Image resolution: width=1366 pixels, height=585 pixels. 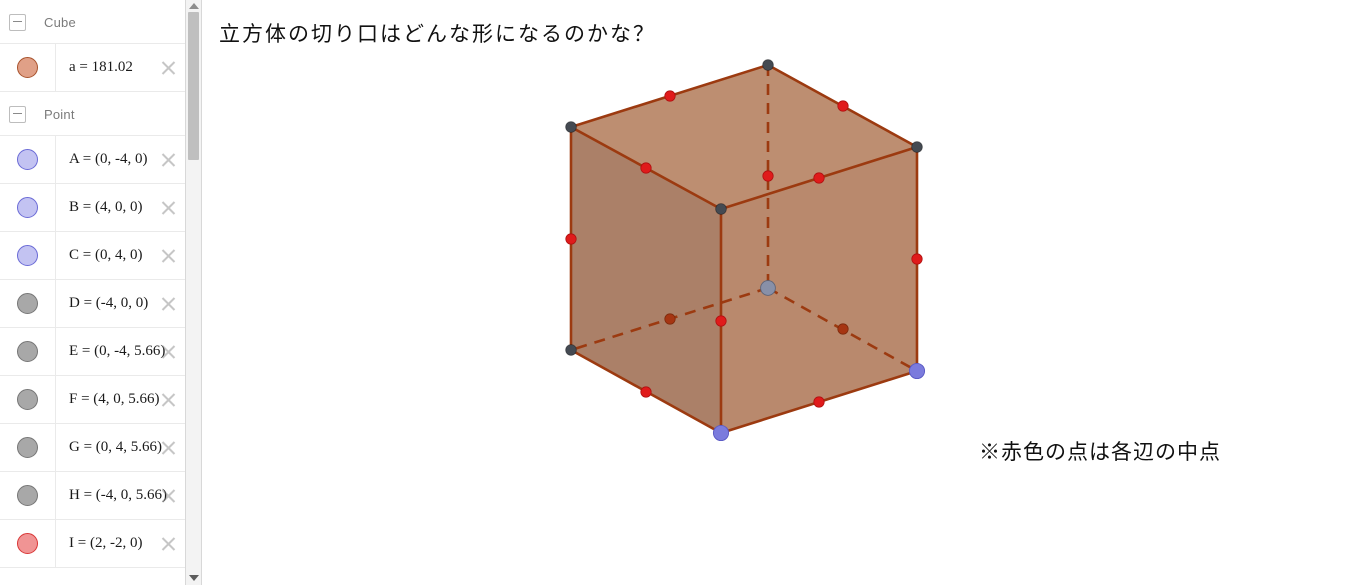 I want to click on mid-bottom-back-right, so click(x=843, y=329).